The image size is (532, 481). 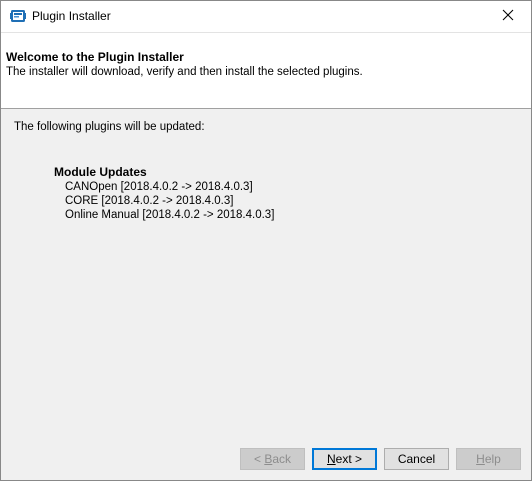 What do you see at coordinates (109, 127) in the screenshot?
I see `intro-text: The following plugins will be updated:` at bounding box center [109, 127].